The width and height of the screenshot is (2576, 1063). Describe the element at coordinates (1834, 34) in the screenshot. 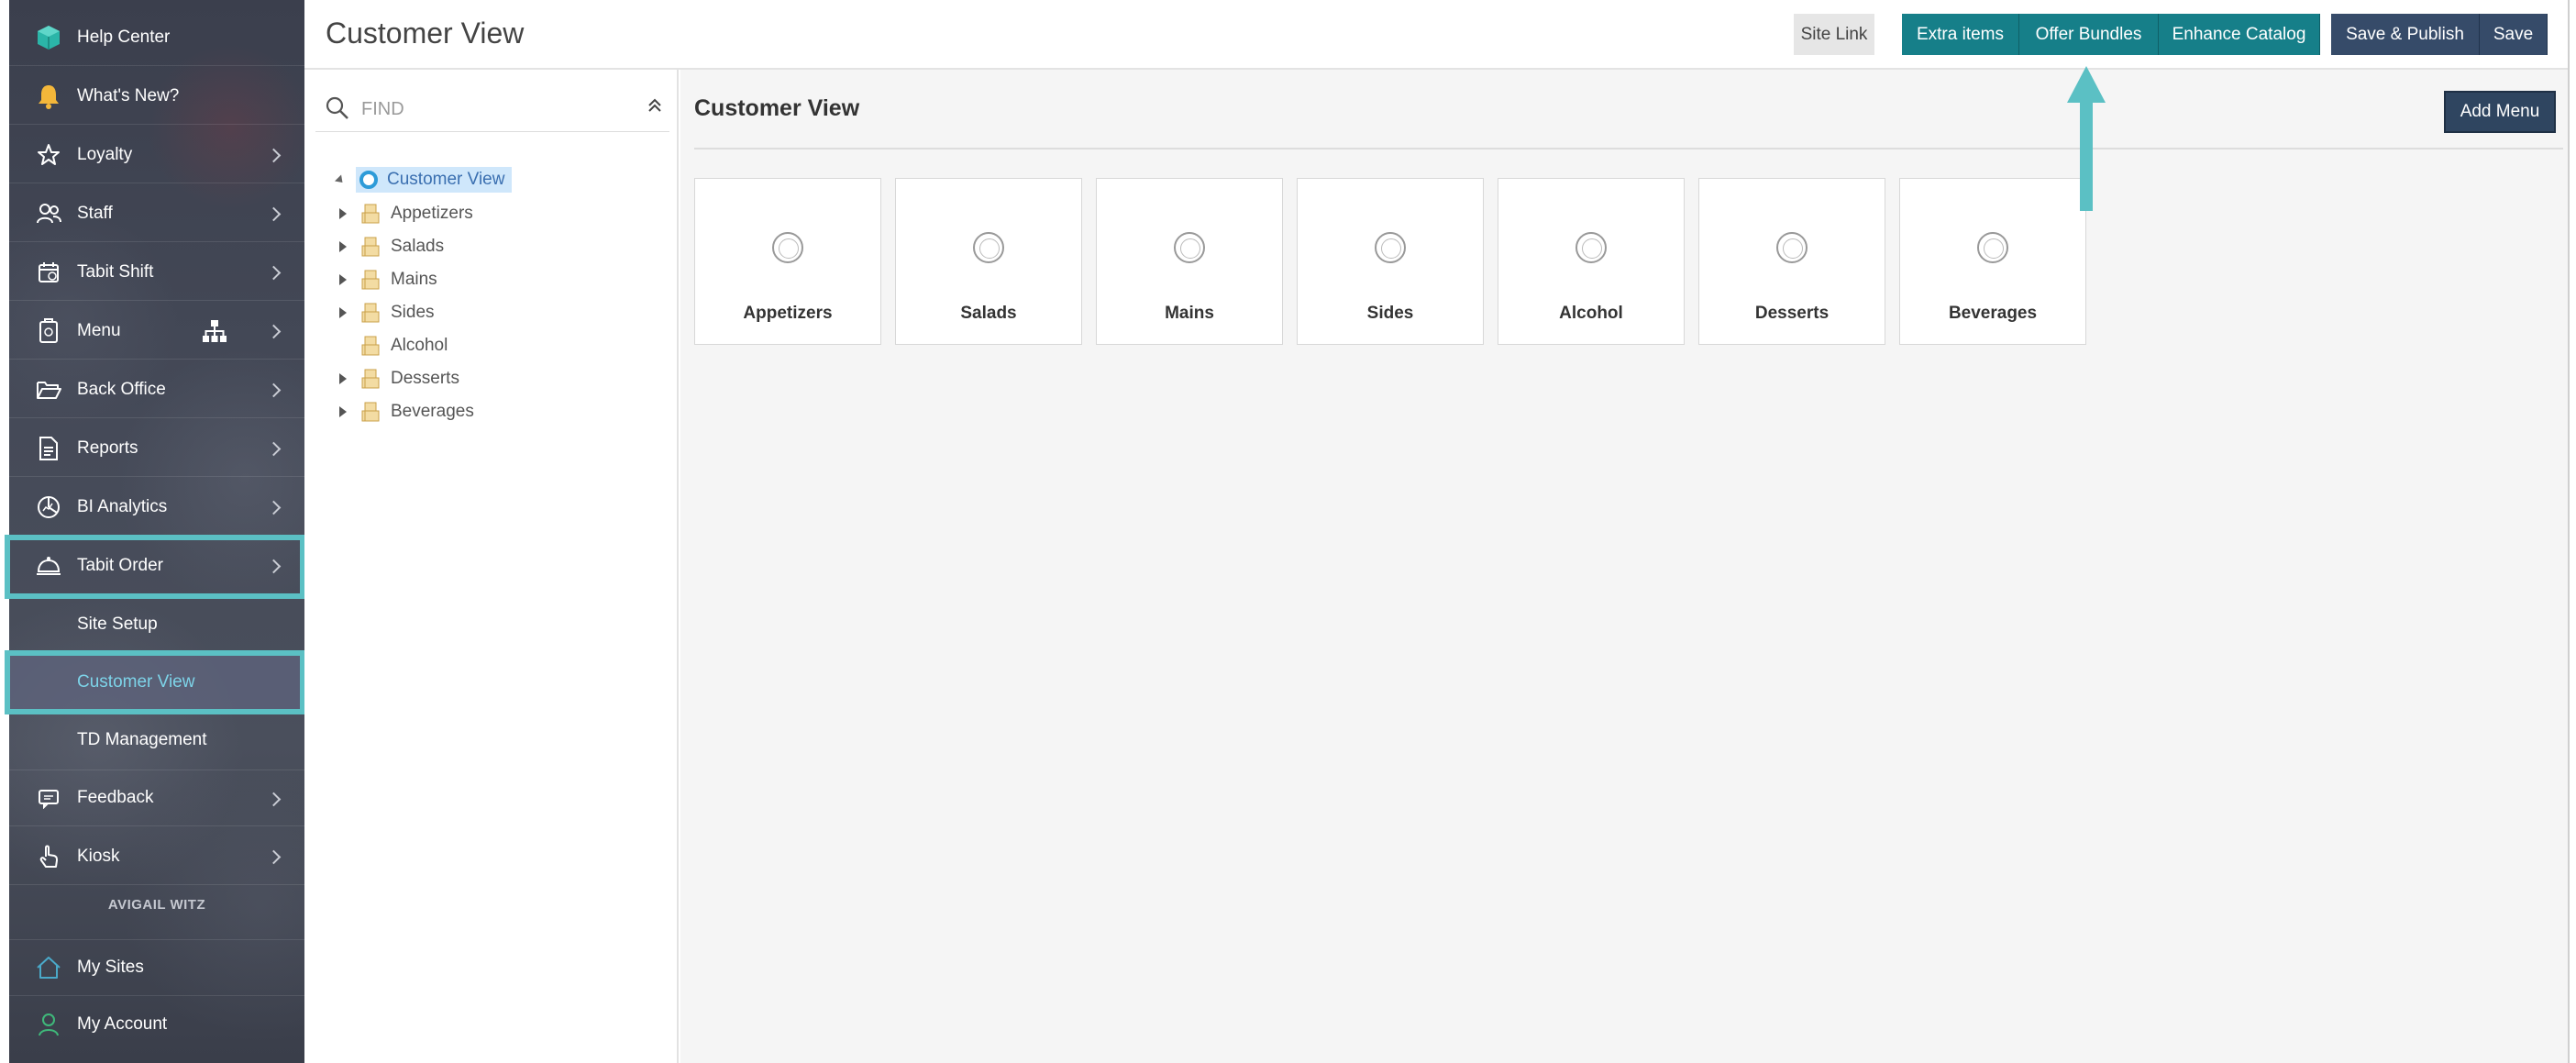

I see `site-link-button: Site Link` at that location.